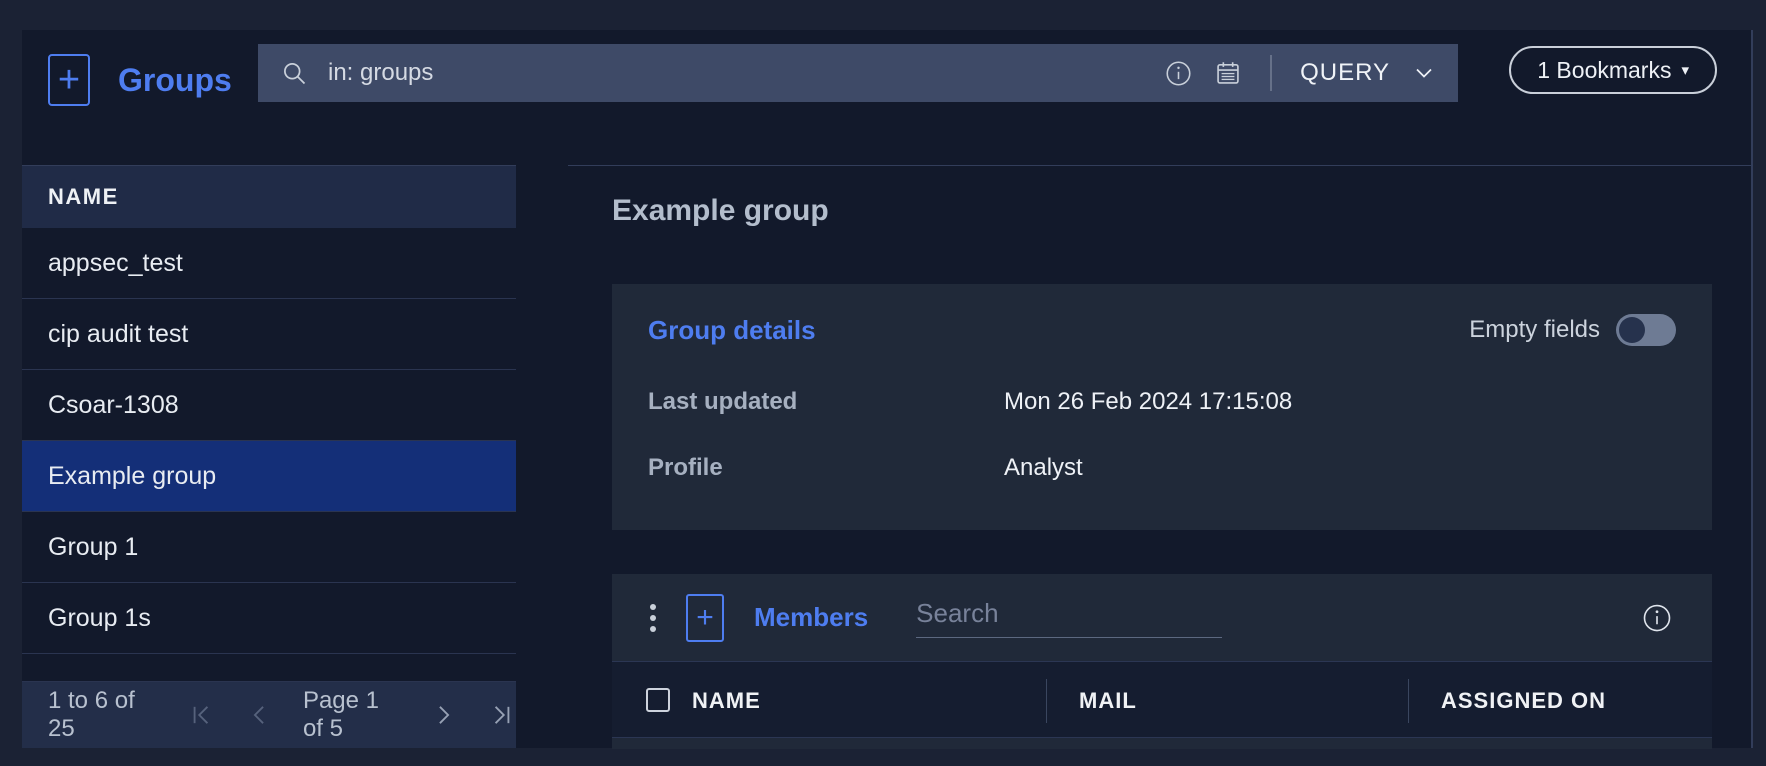  I want to click on pagination-bar: 1 to 6 of 25 Page 1 of 5, so click(269, 715).